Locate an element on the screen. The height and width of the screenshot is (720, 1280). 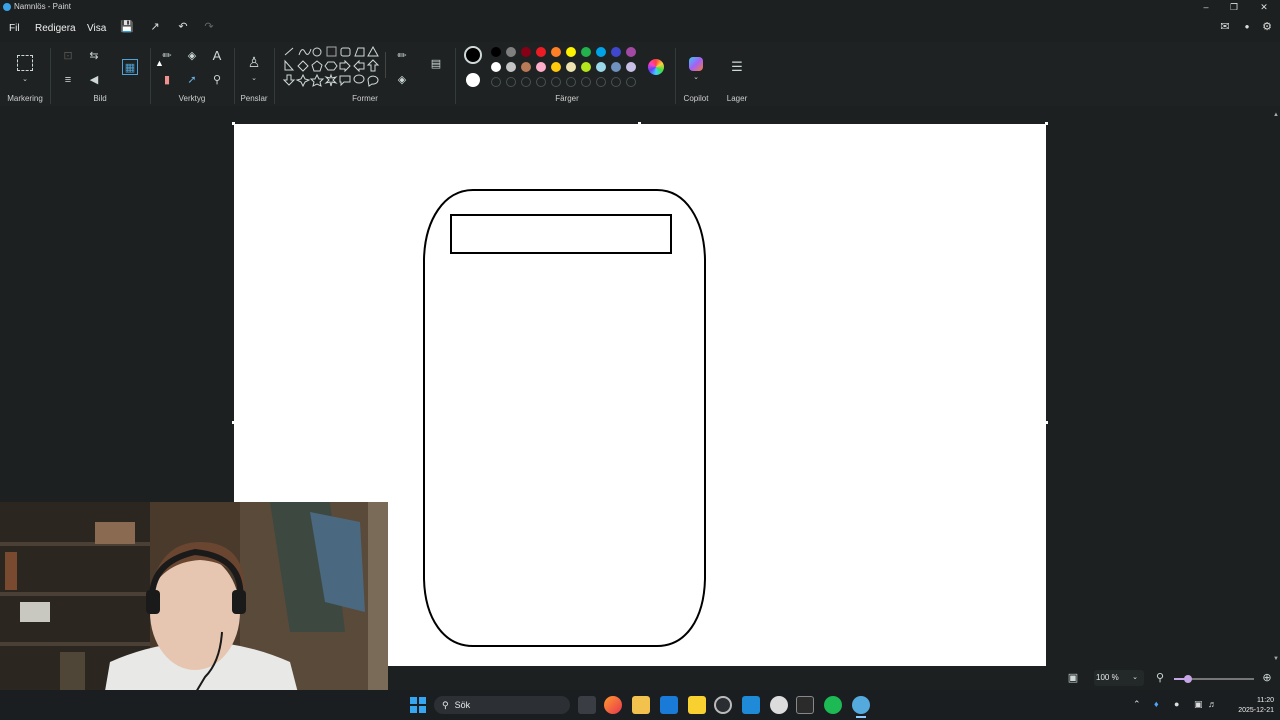
task-view-icon is located at coordinates (587, 705).